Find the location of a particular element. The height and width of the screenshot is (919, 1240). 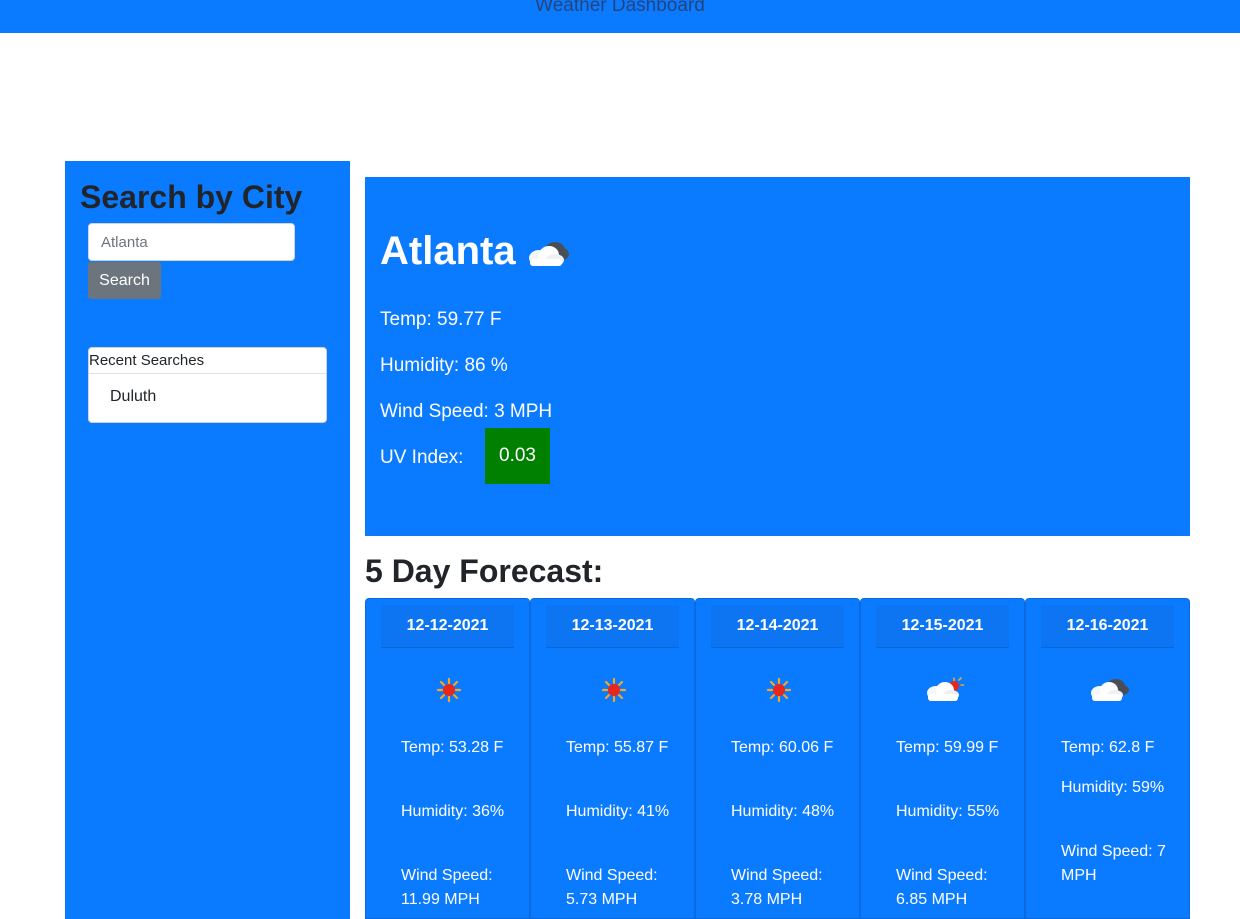

forecast-temp: Temp: 55.87 F is located at coordinates (617, 747).